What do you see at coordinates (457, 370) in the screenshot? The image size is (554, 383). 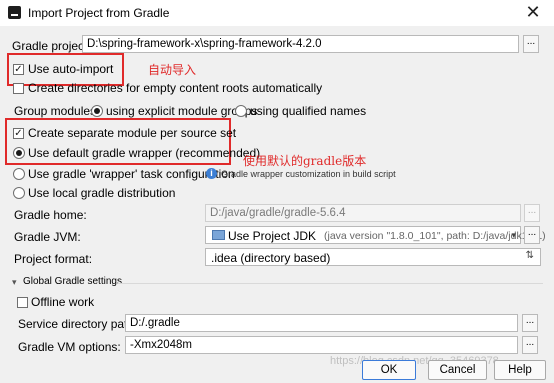 I see `cancel-button: Cancel` at bounding box center [457, 370].